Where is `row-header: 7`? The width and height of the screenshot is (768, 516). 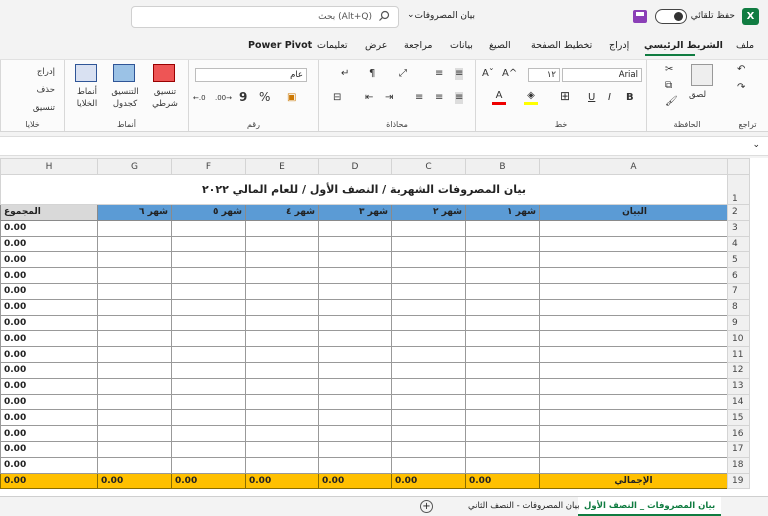
row-header: 7 is located at coordinates (738, 291).